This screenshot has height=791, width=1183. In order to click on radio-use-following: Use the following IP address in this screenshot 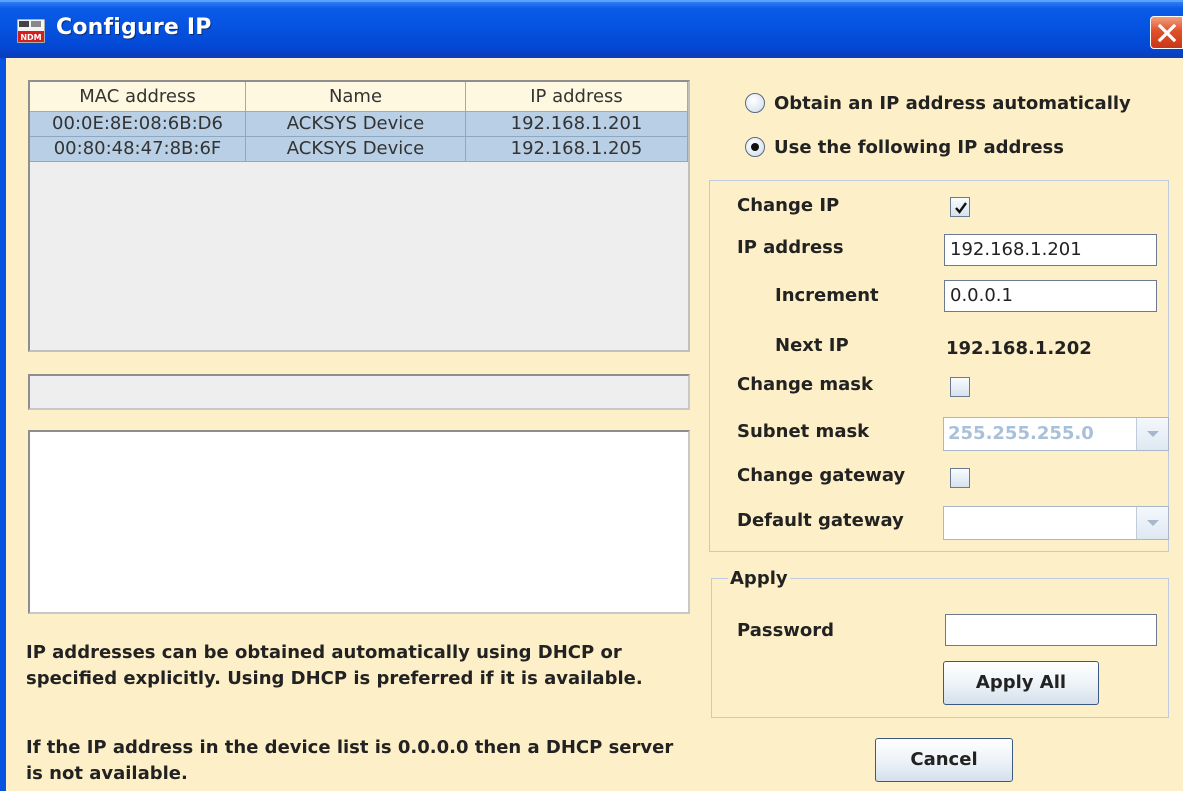, I will do `click(904, 147)`.